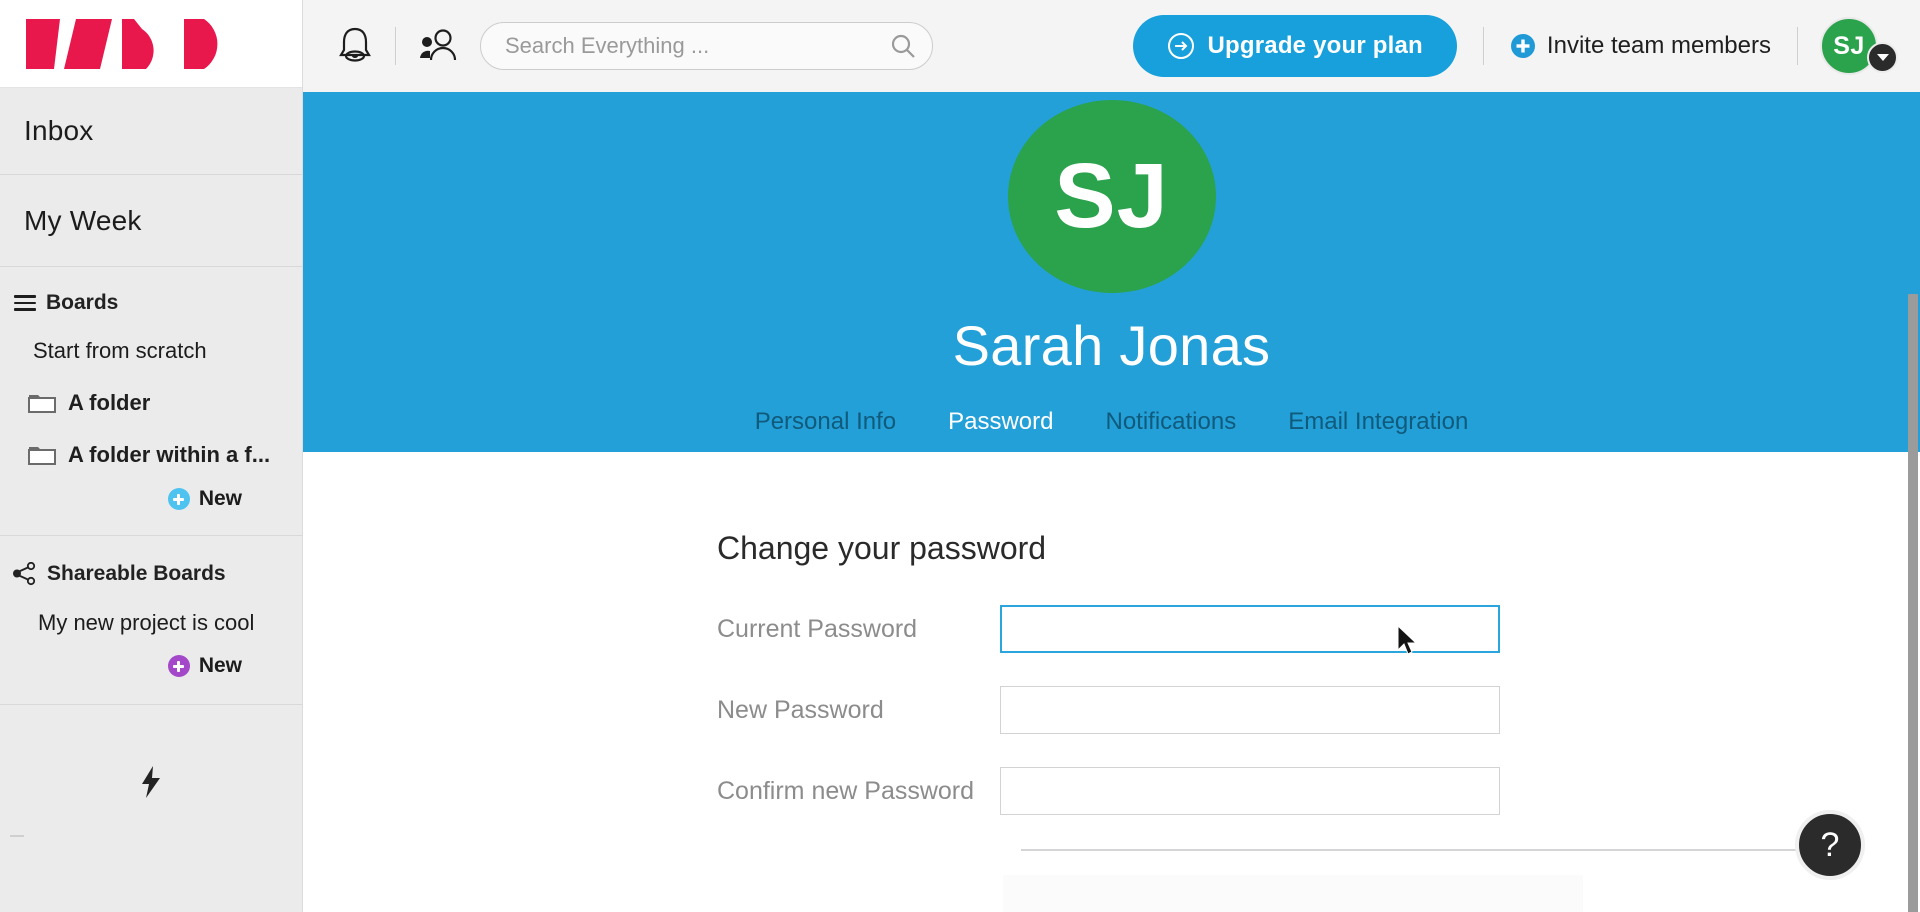  I want to click on sidebar-shareable-header: Shareable Boards, so click(151, 575).